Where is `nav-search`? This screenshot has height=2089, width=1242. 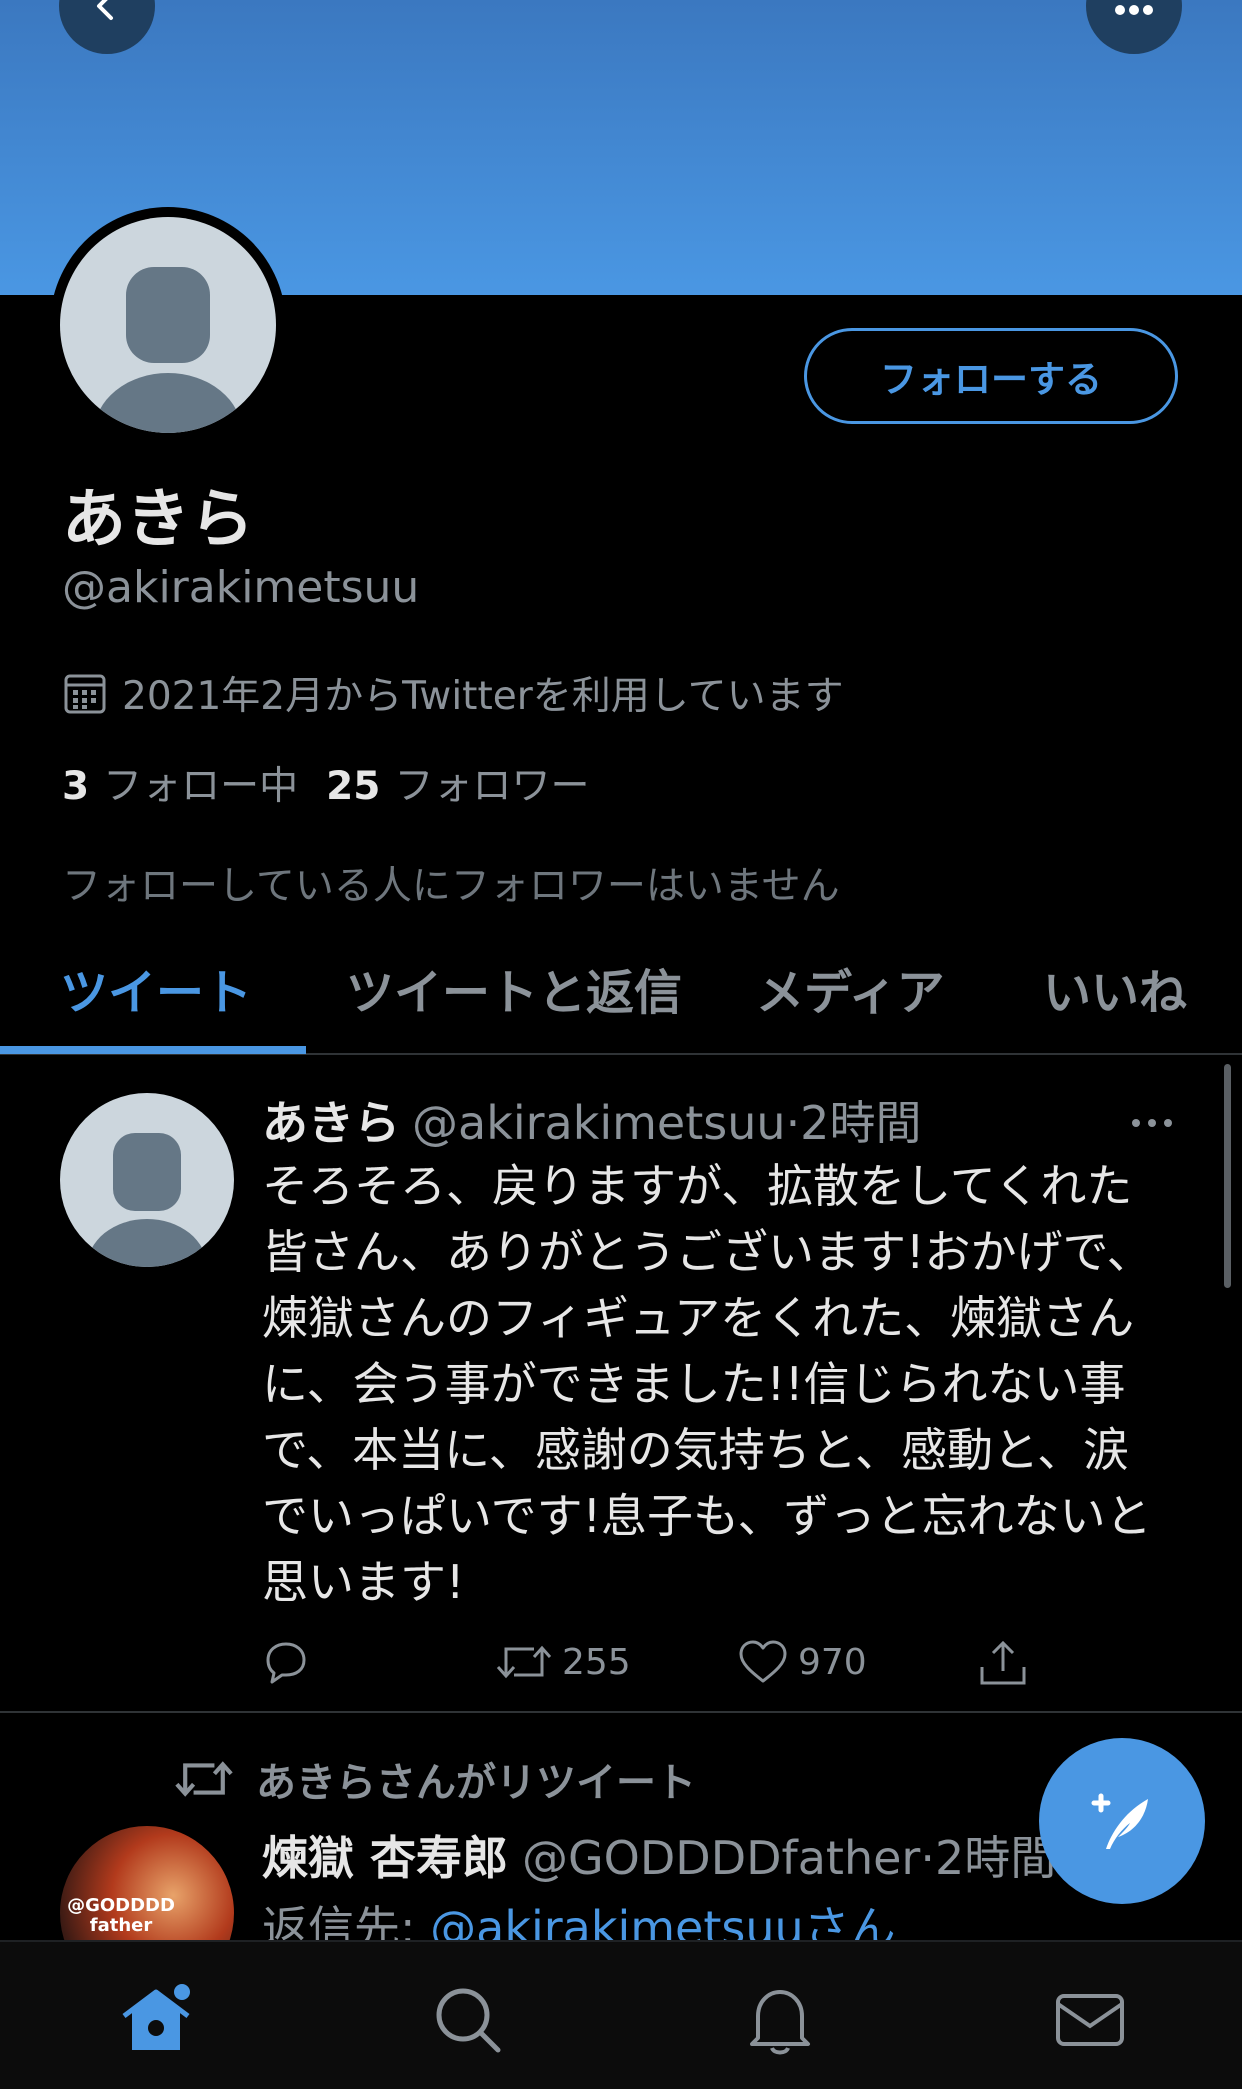 nav-search is located at coordinates (468, 2022).